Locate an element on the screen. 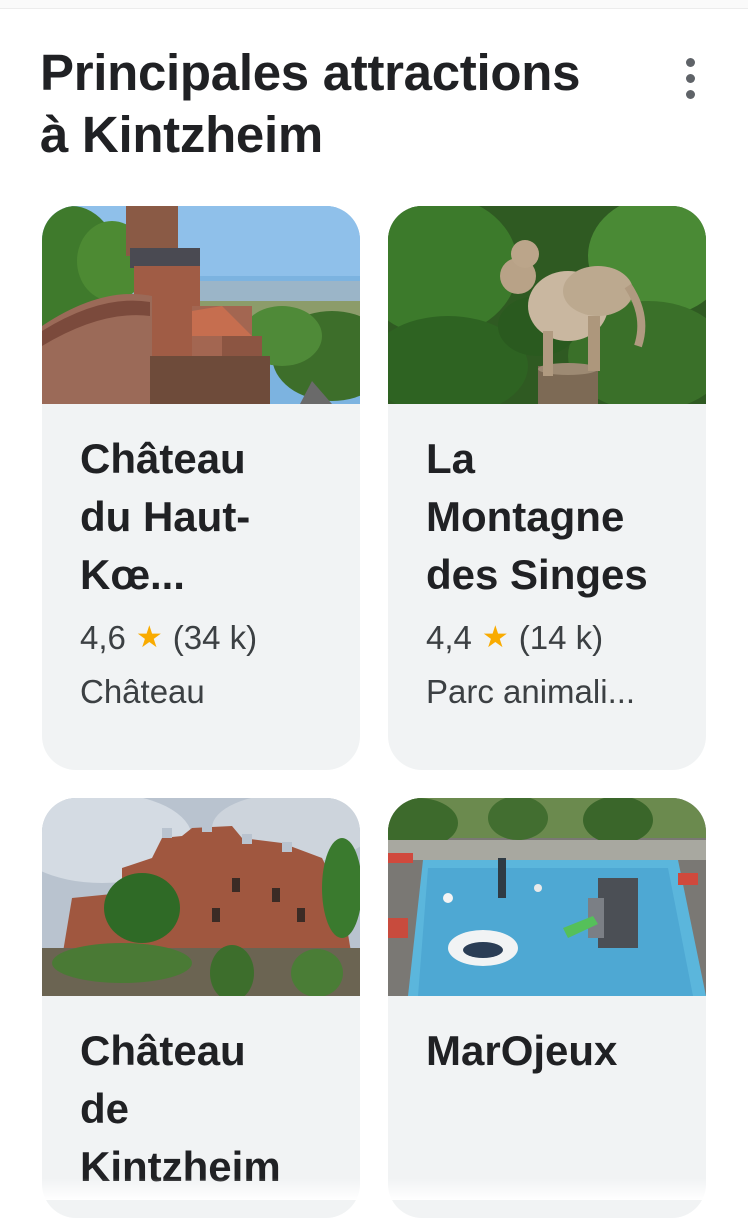 Image resolution: width=748 pixels, height=1218 pixels. attraction-name: La Montagne des Singes is located at coordinates (537, 516).